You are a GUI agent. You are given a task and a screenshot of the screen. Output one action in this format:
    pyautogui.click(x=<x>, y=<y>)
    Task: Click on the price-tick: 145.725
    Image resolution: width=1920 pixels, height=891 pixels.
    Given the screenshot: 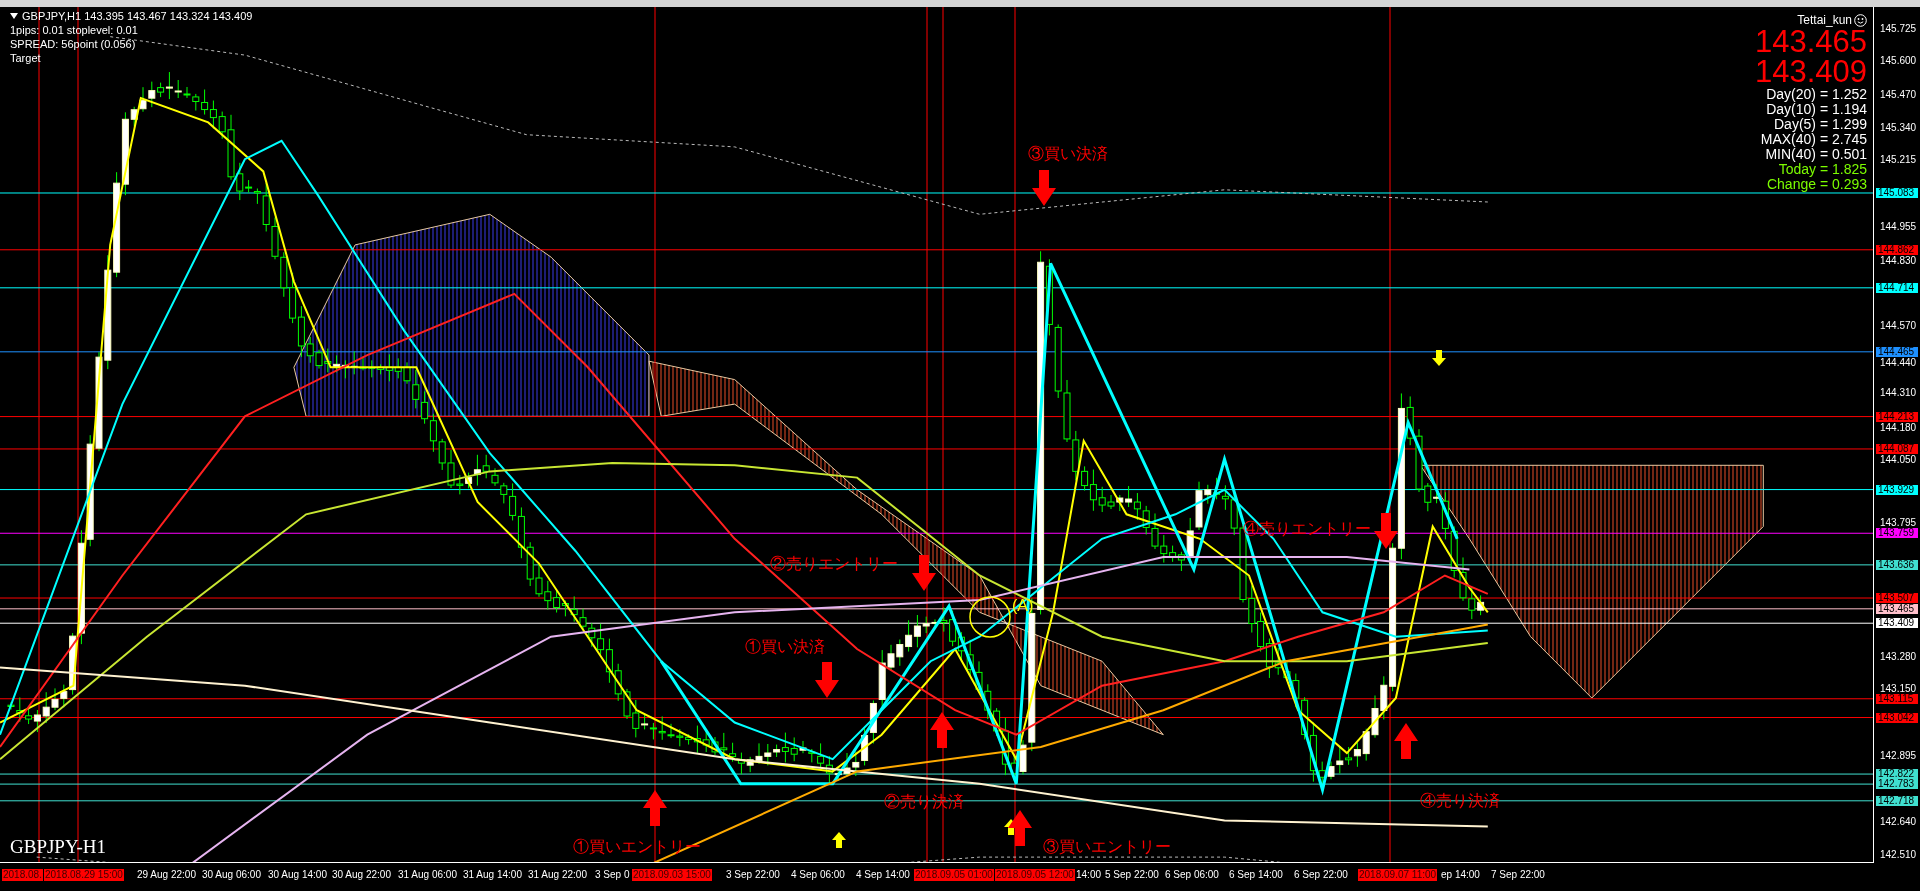 What is the action you would take?
    pyautogui.click(x=1898, y=28)
    